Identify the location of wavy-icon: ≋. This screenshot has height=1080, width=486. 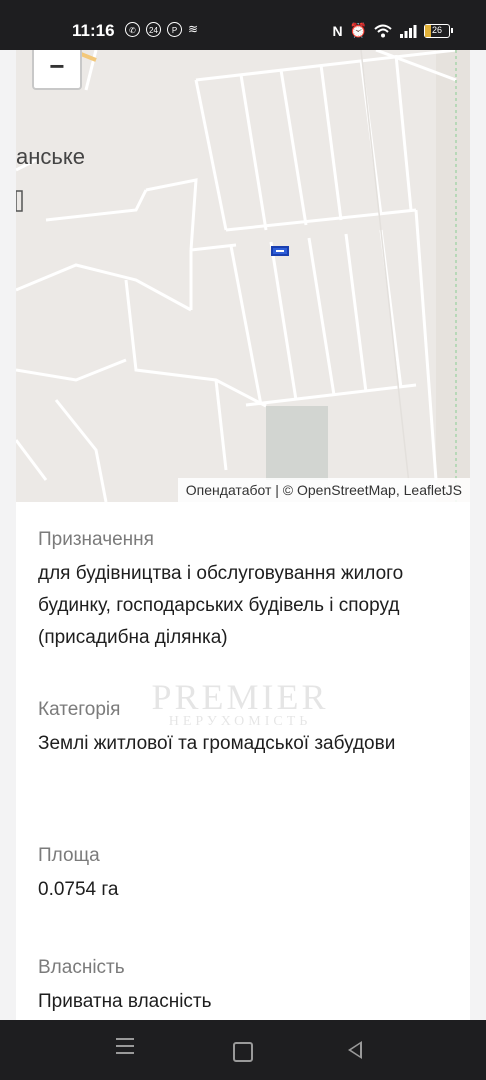
(193, 29).